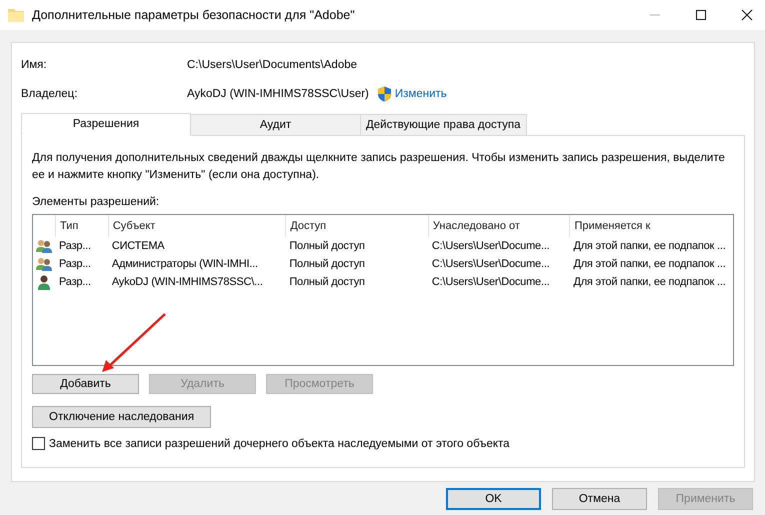 Image resolution: width=765 pixels, height=515 pixels. What do you see at coordinates (44, 282) in the screenshot?
I see `user-icon` at bounding box center [44, 282].